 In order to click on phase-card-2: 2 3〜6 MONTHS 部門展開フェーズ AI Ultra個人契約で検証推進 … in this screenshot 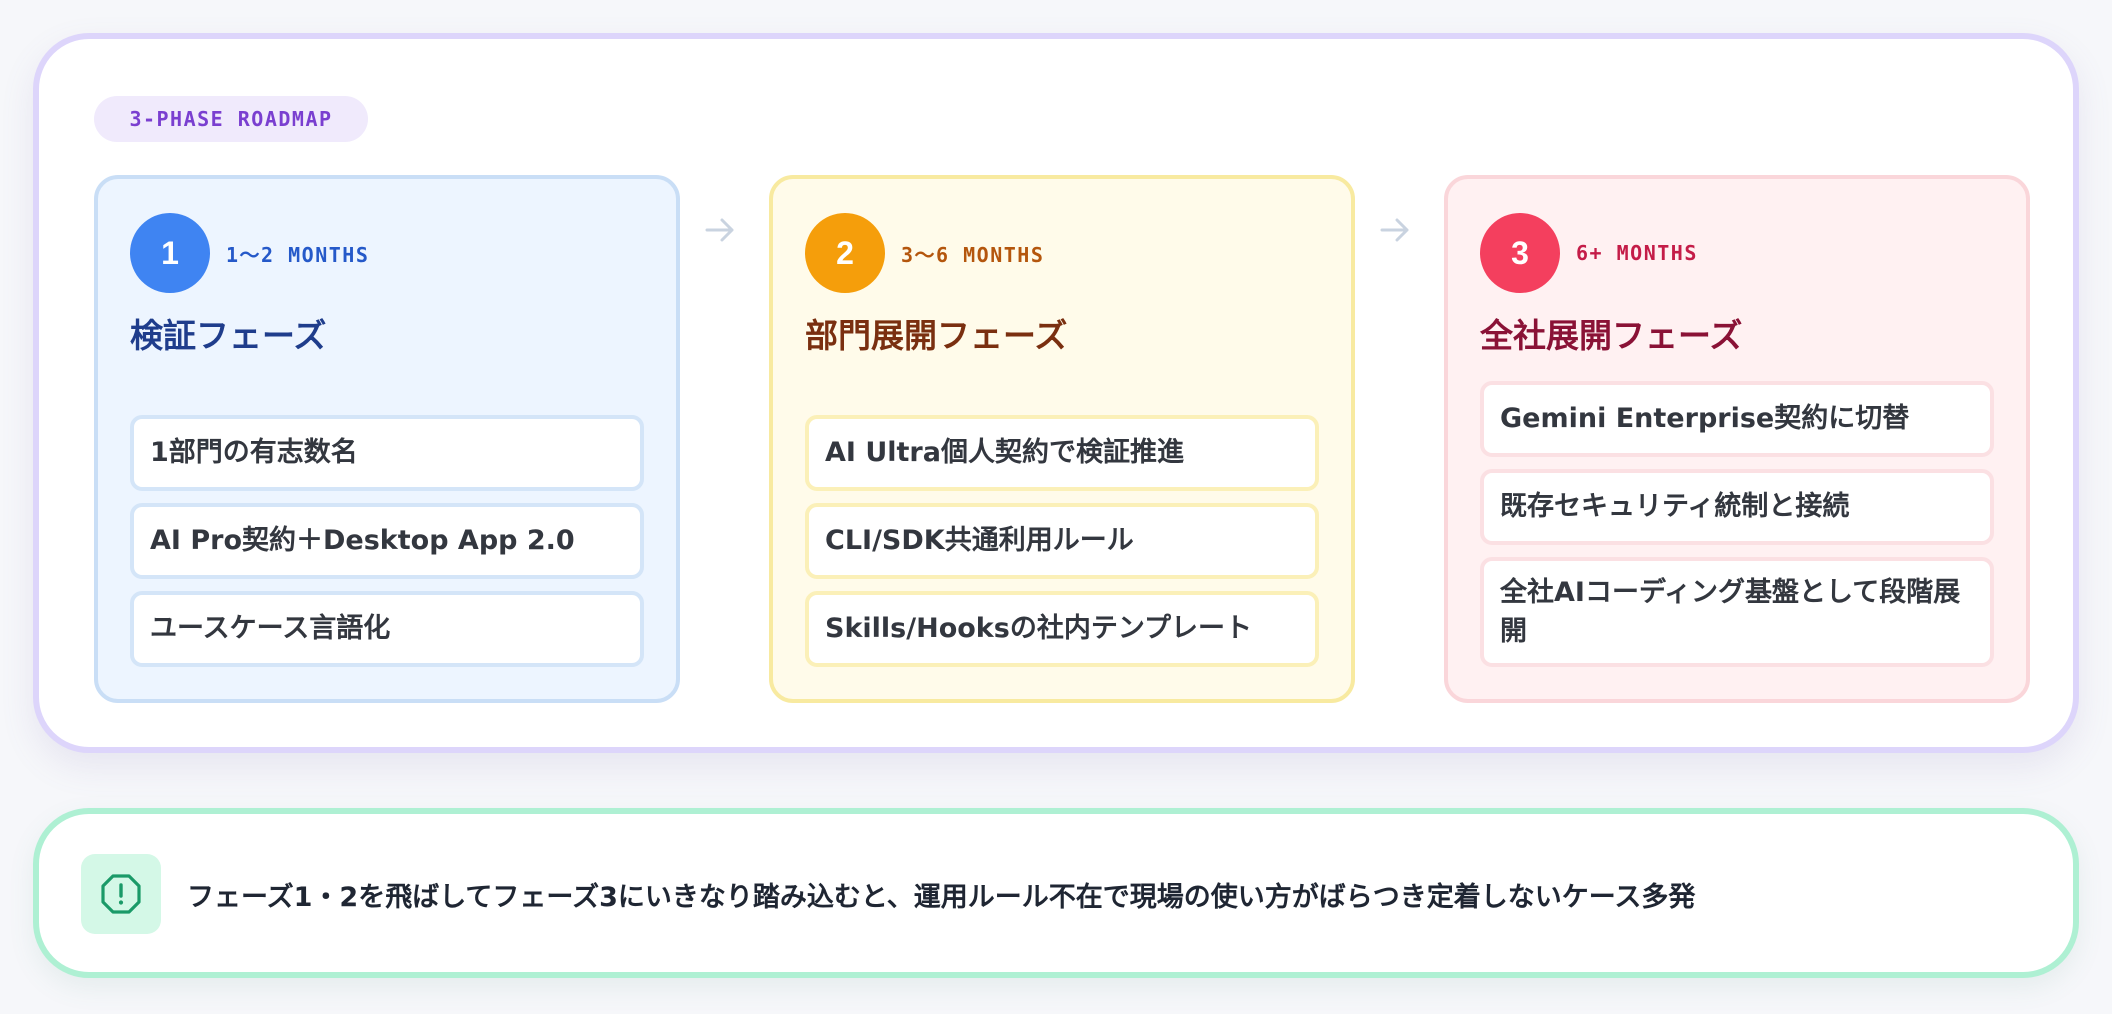, I will do `click(1062, 439)`.